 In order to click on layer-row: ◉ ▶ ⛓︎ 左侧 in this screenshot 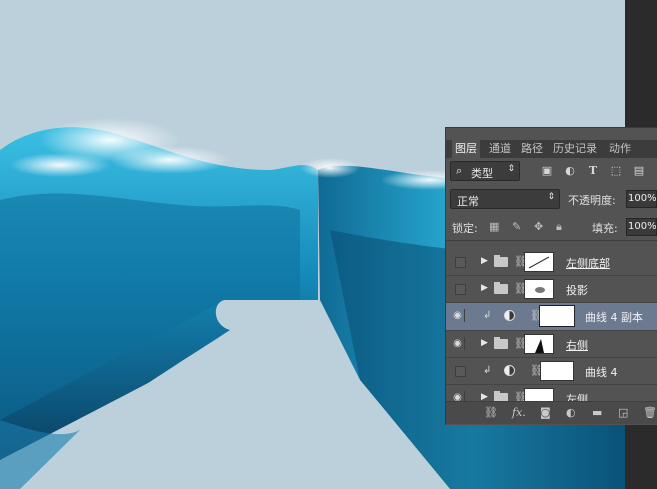, I will do `click(551, 393)`.